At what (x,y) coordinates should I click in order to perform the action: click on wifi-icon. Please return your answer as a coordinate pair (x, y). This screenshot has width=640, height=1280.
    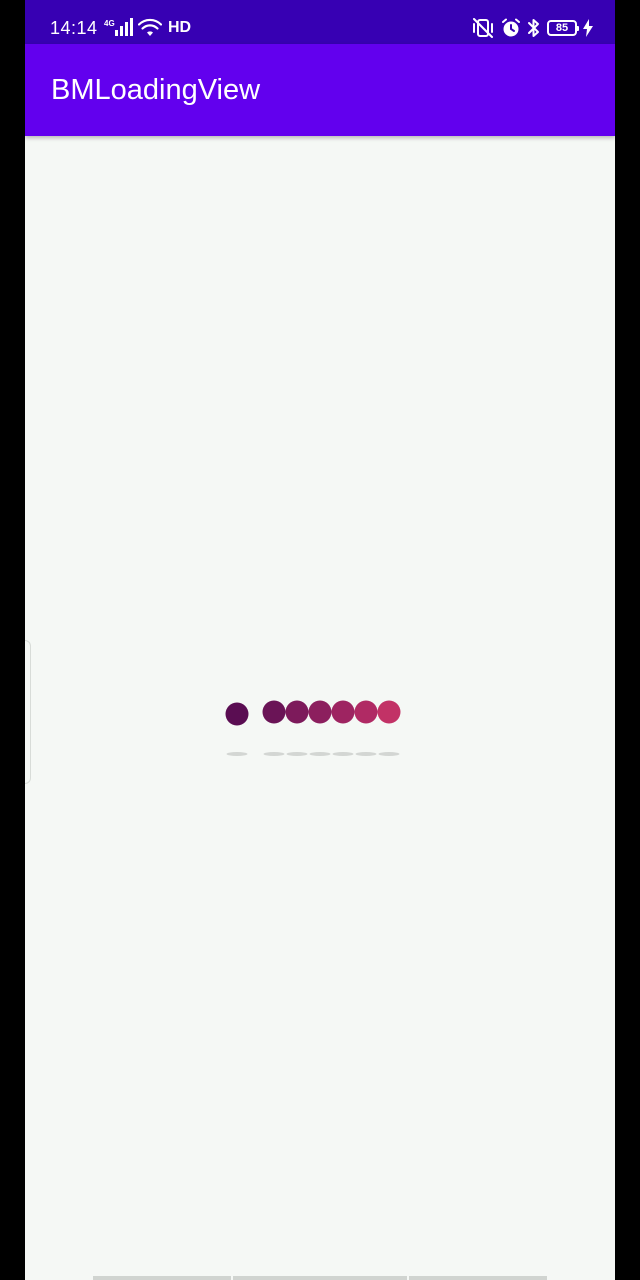
    Looking at the image, I should click on (150, 27).